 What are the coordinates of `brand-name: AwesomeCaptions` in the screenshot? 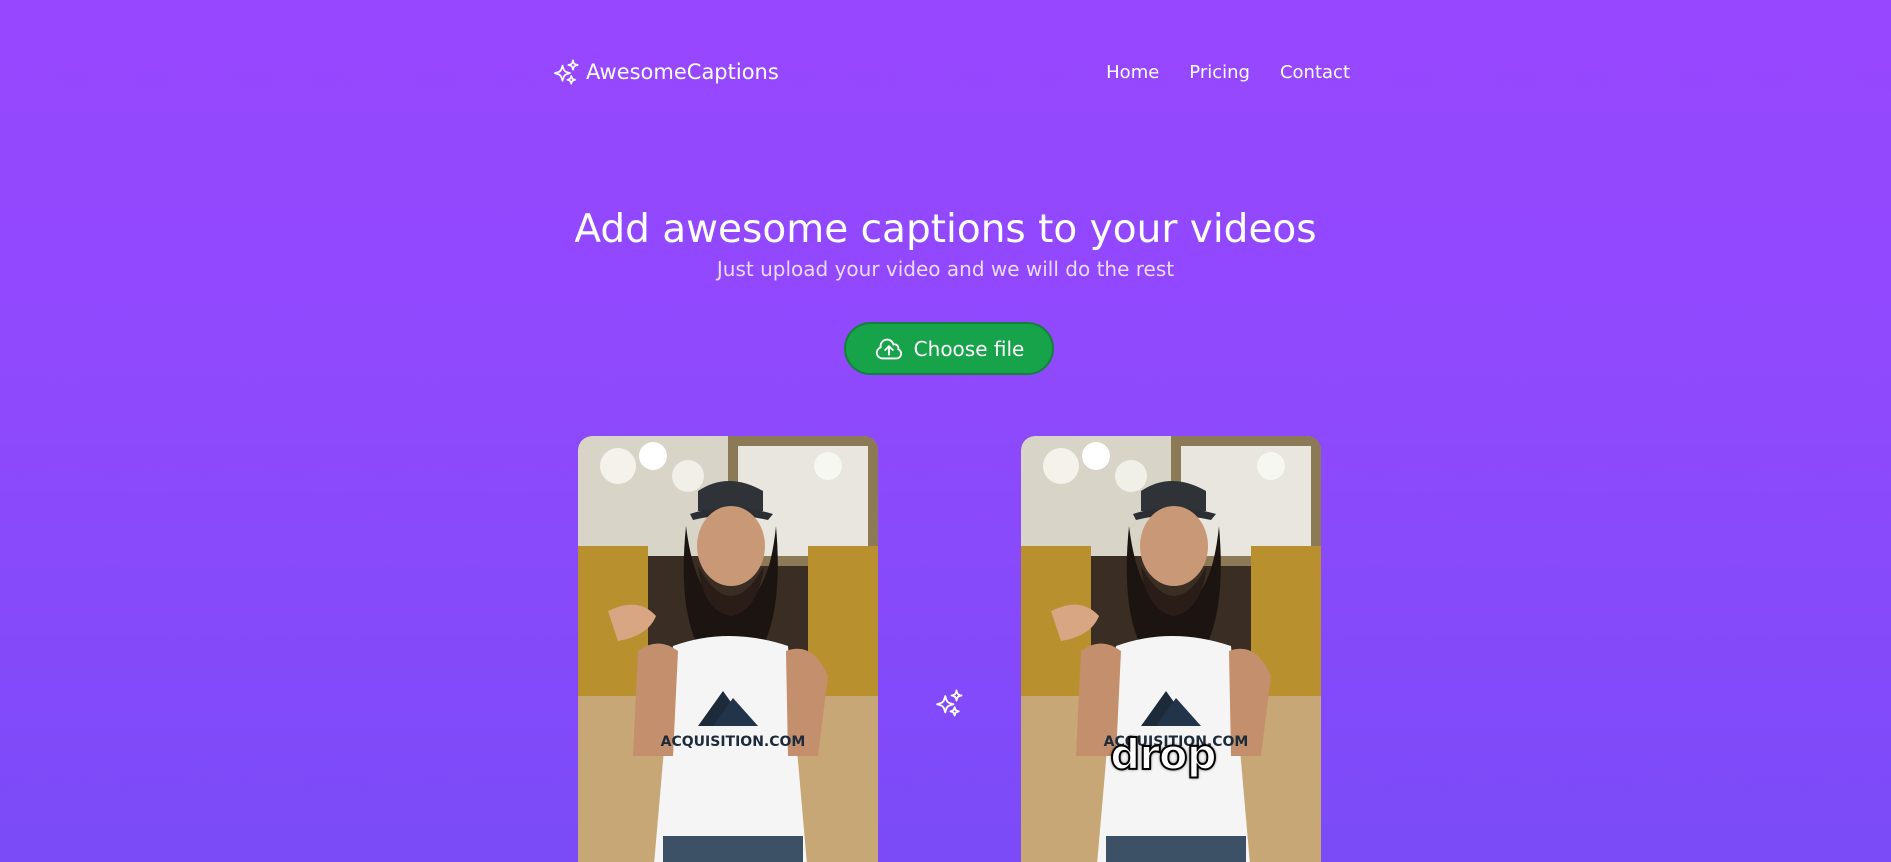 It's located at (682, 72).